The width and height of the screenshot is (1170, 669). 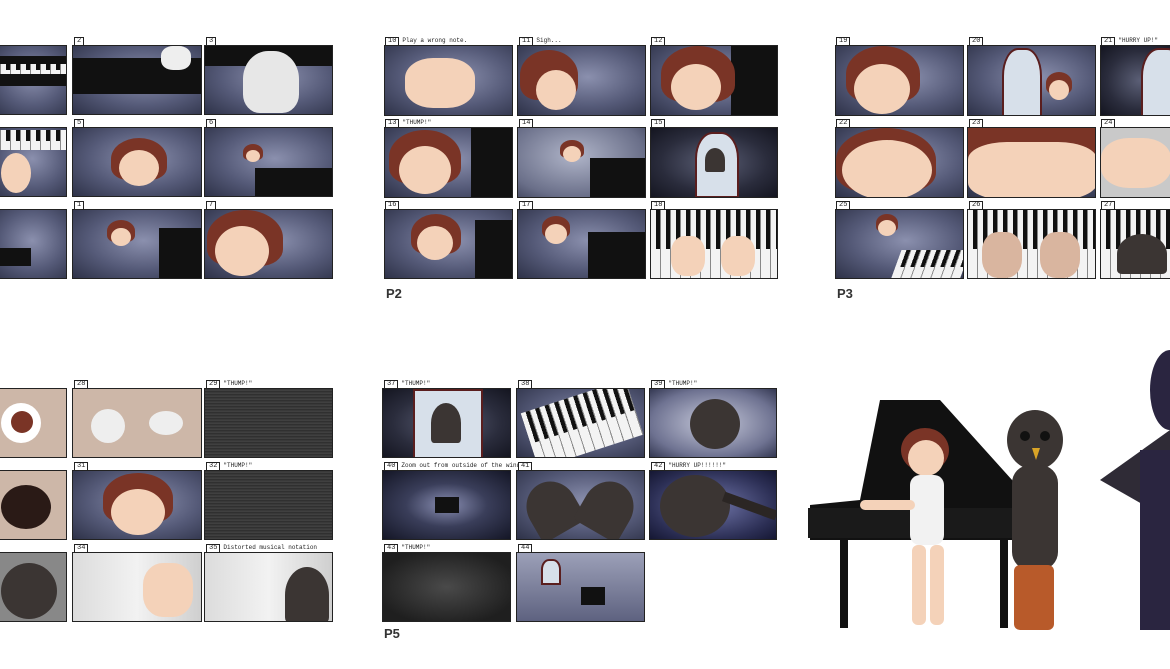 I want to click on figure-legs, so click(x=176, y=58).